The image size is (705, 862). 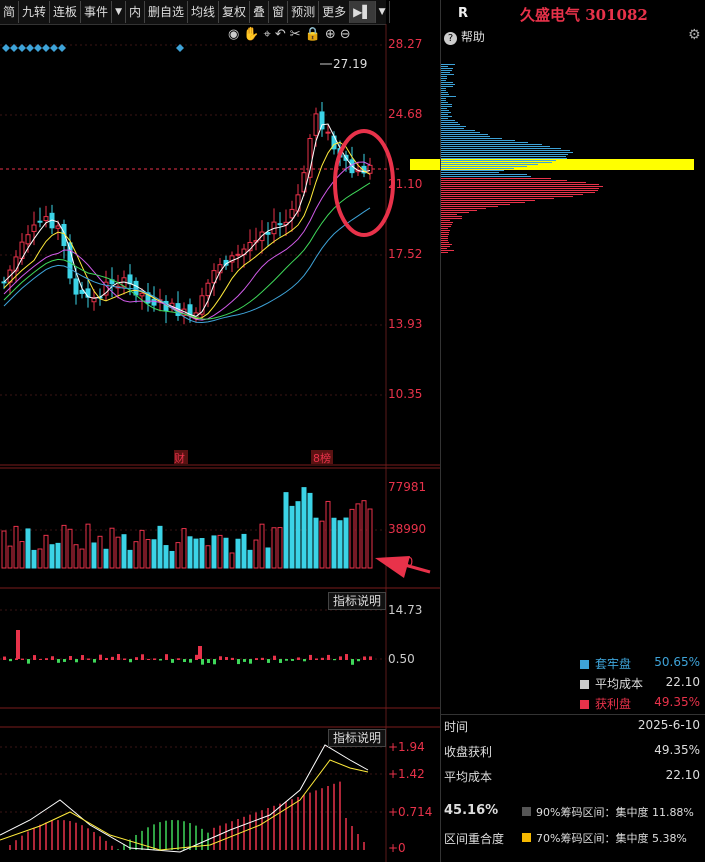 I want to click on info-value: 22.10, so click(x=682, y=775).